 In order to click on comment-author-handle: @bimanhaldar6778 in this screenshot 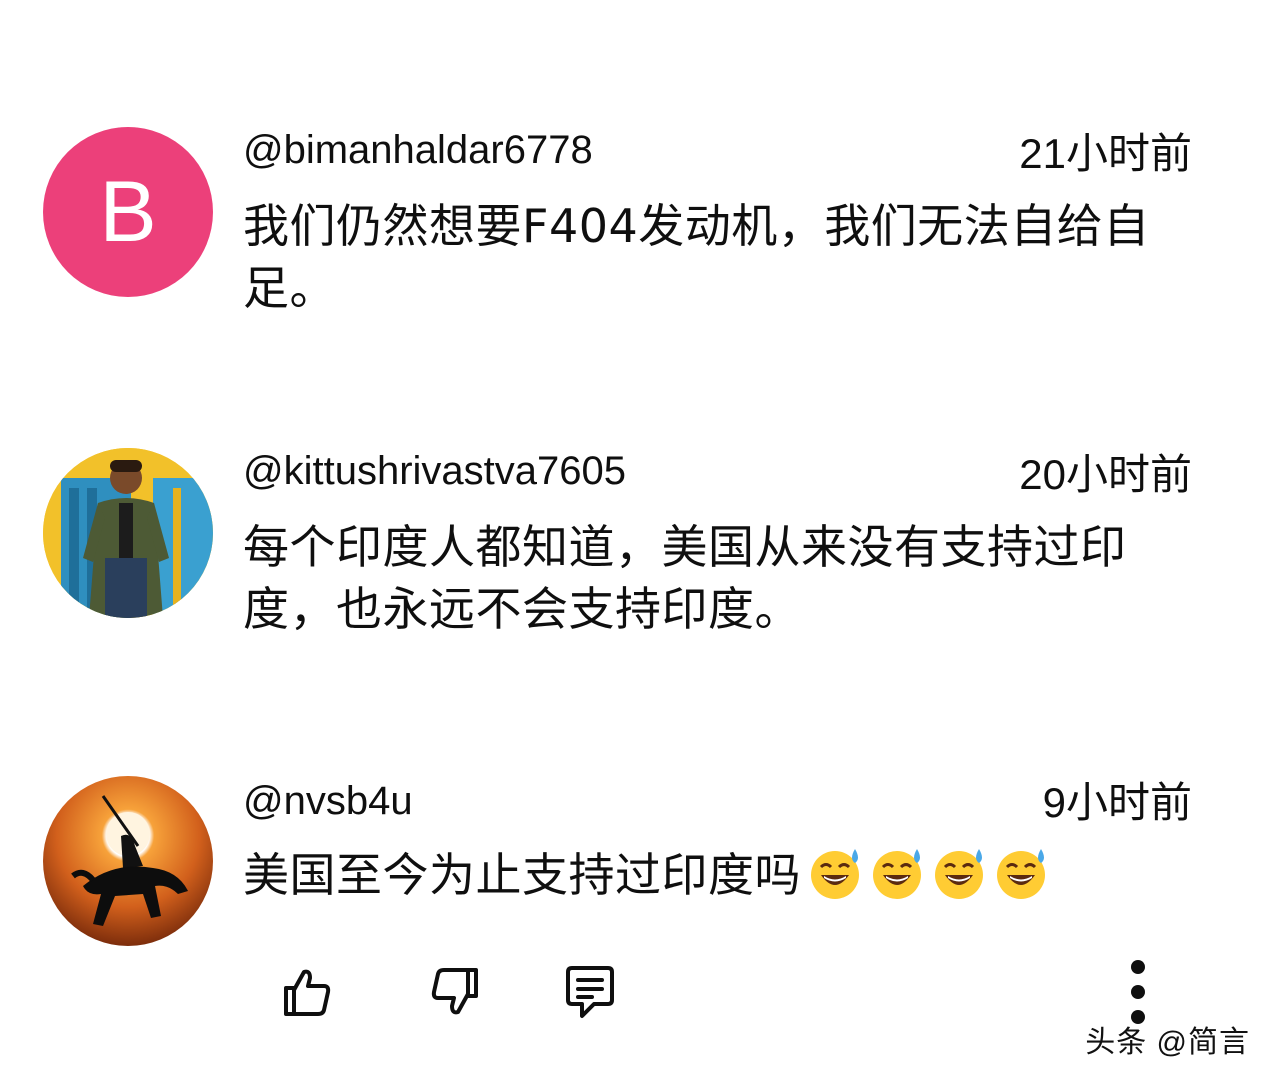, I will do `click(418, 150)`.